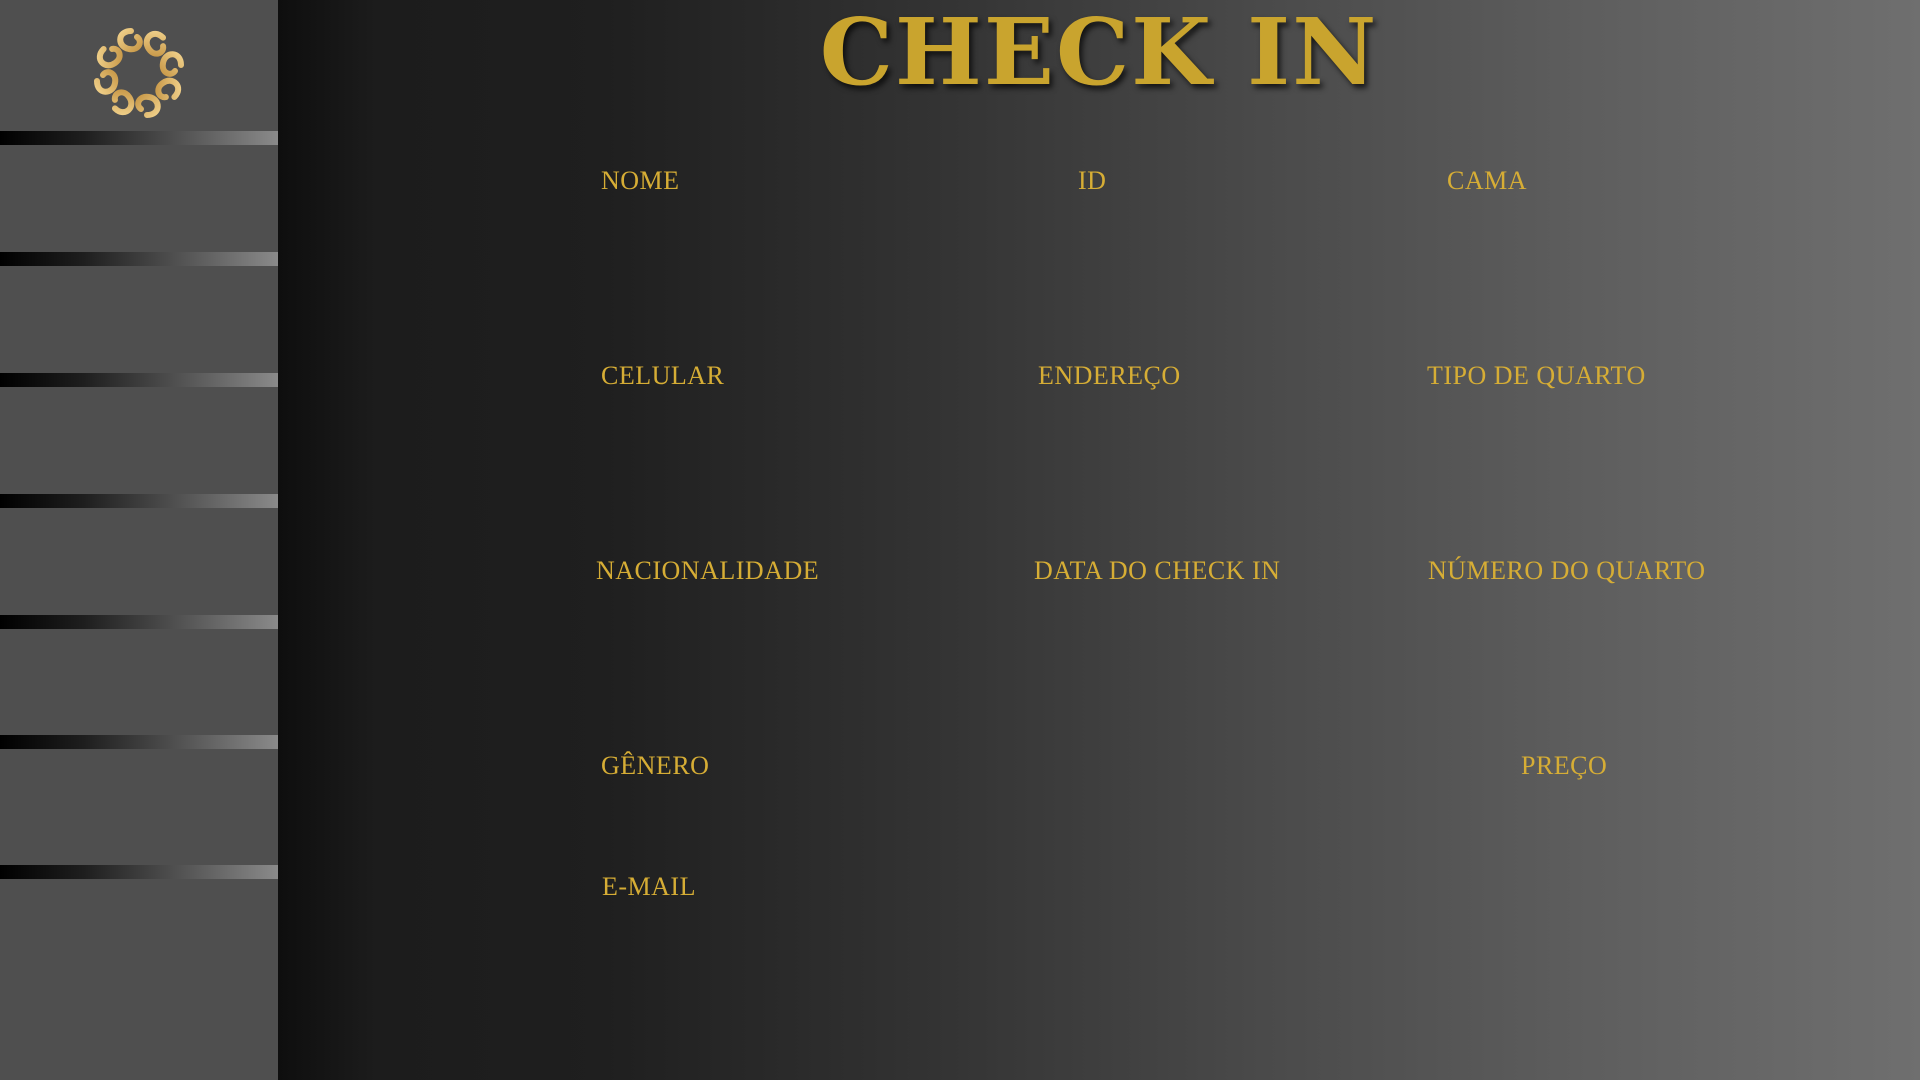  Describe the element at coordinates (1109, 375) in the screenshot. I see `endereco-label: ENDEREÇO` at that location.